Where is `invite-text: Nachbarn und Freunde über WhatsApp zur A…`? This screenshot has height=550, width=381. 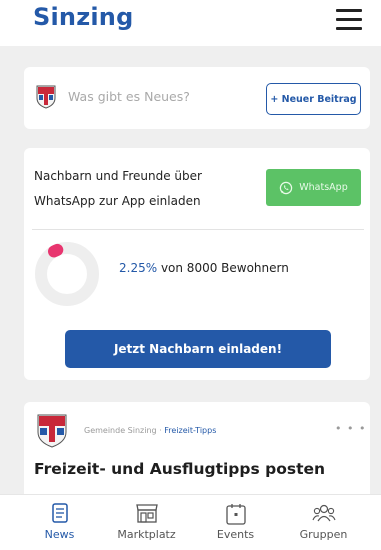 invite-text: Nachbarn und Freunde über WhatsApp zur A… is located at coordinates (144, 189).